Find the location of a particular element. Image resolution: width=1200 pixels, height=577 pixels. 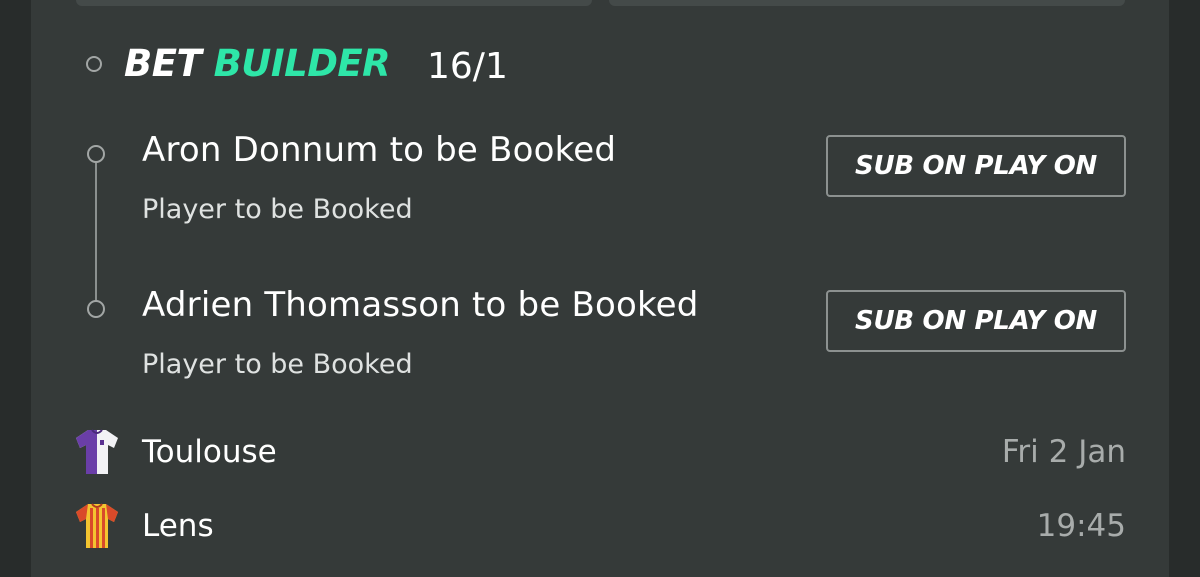

away-team-name: Lens is located at coordinates (178, 526).